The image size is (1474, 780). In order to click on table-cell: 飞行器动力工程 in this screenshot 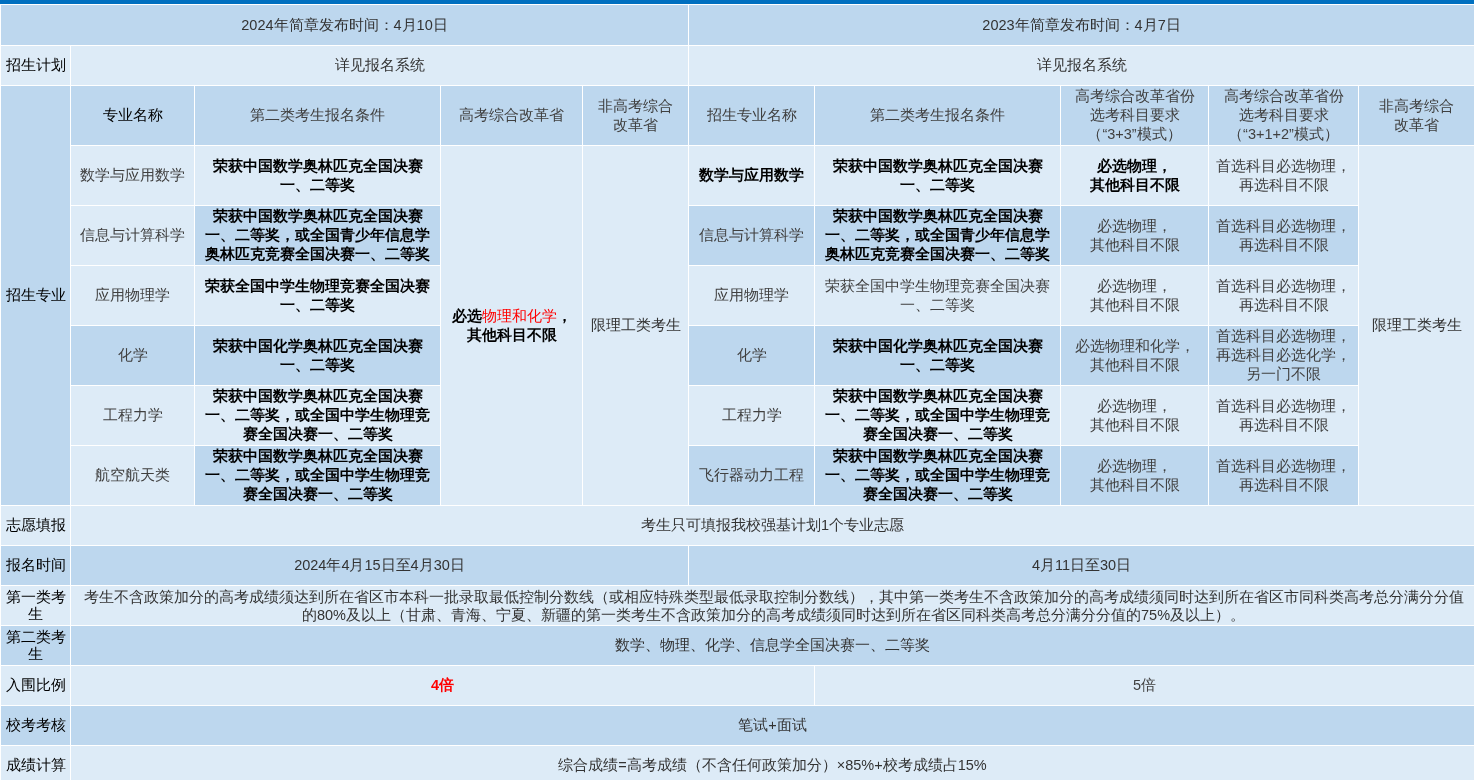, I will do `click(751, 475)`.